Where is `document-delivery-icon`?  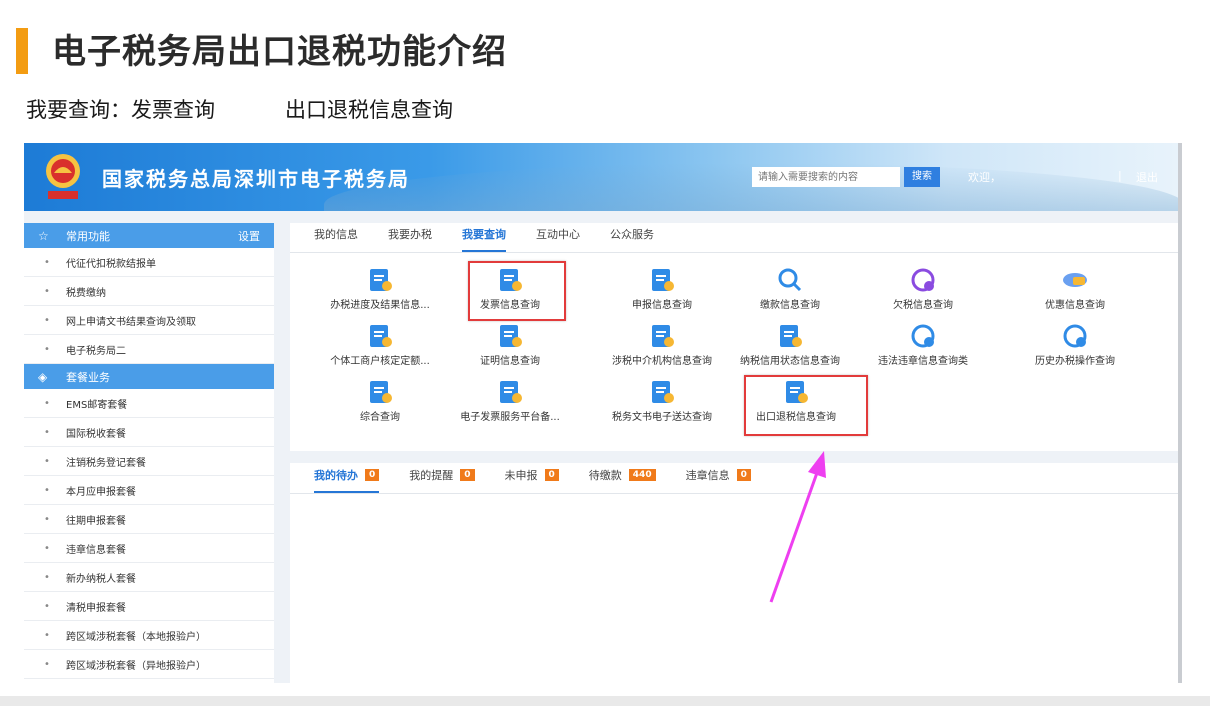
document-delivery-icon is located at coordinates (662, 392).